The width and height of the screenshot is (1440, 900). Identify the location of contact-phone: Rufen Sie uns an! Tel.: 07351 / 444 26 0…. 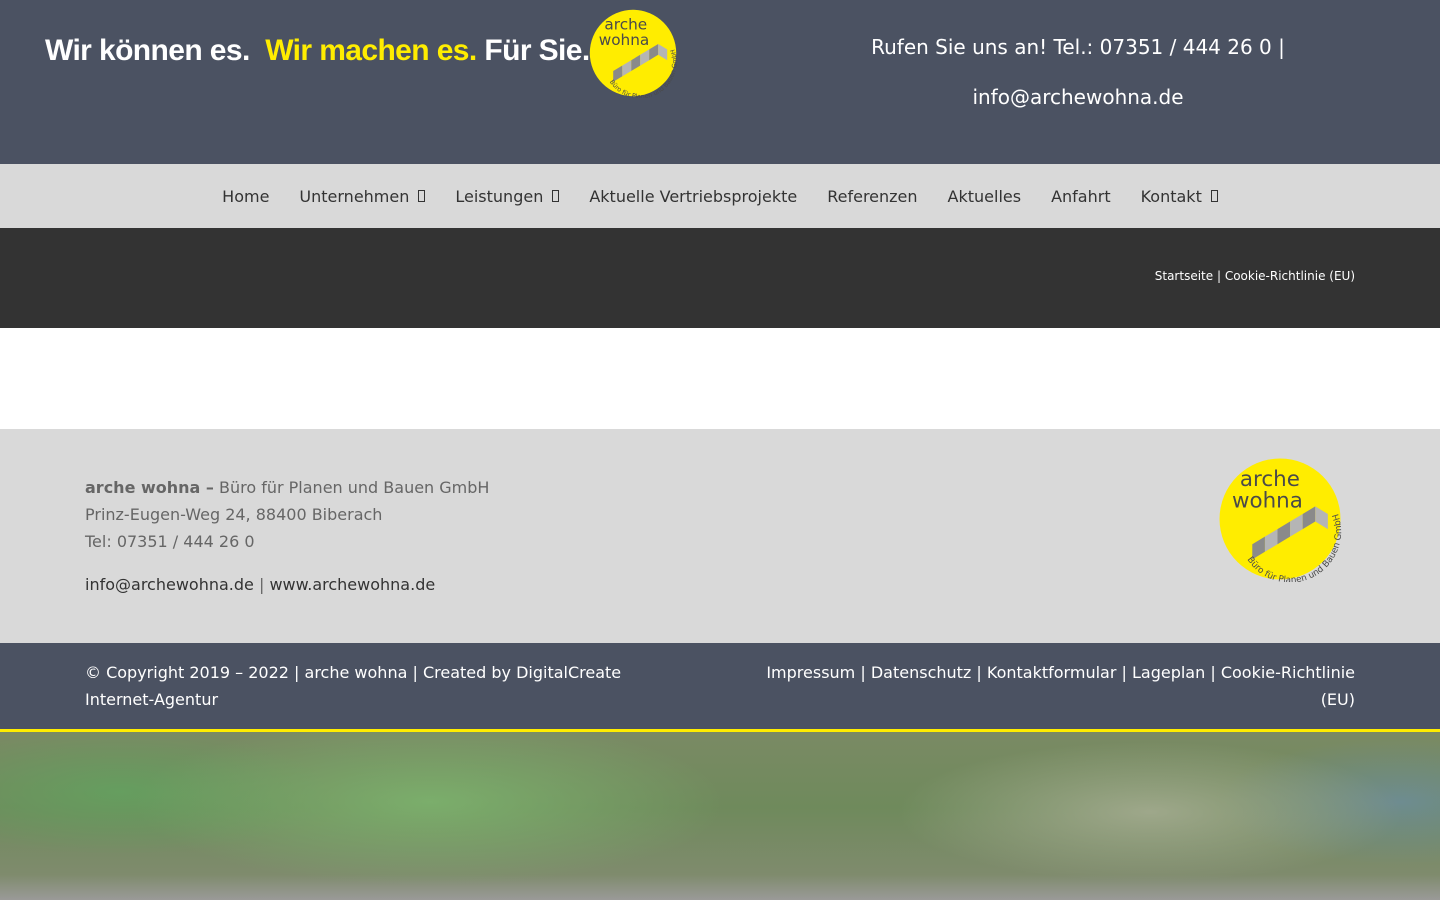
(1078, 47).